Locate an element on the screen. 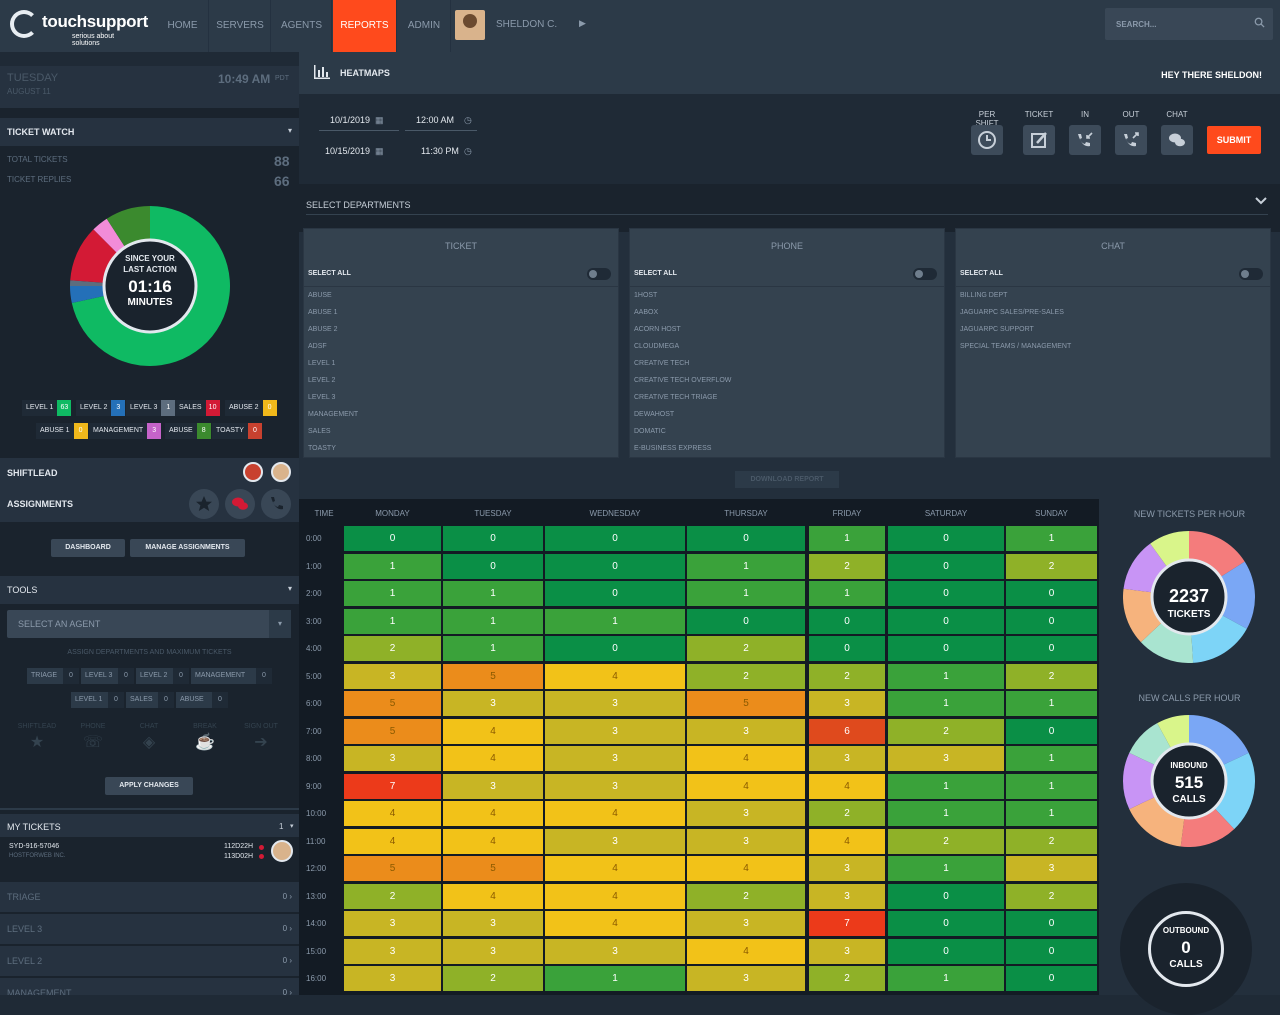 This screenshot has width=1280, height=1015. department-item: ACORN HOST is located at coordinates (657, 329).